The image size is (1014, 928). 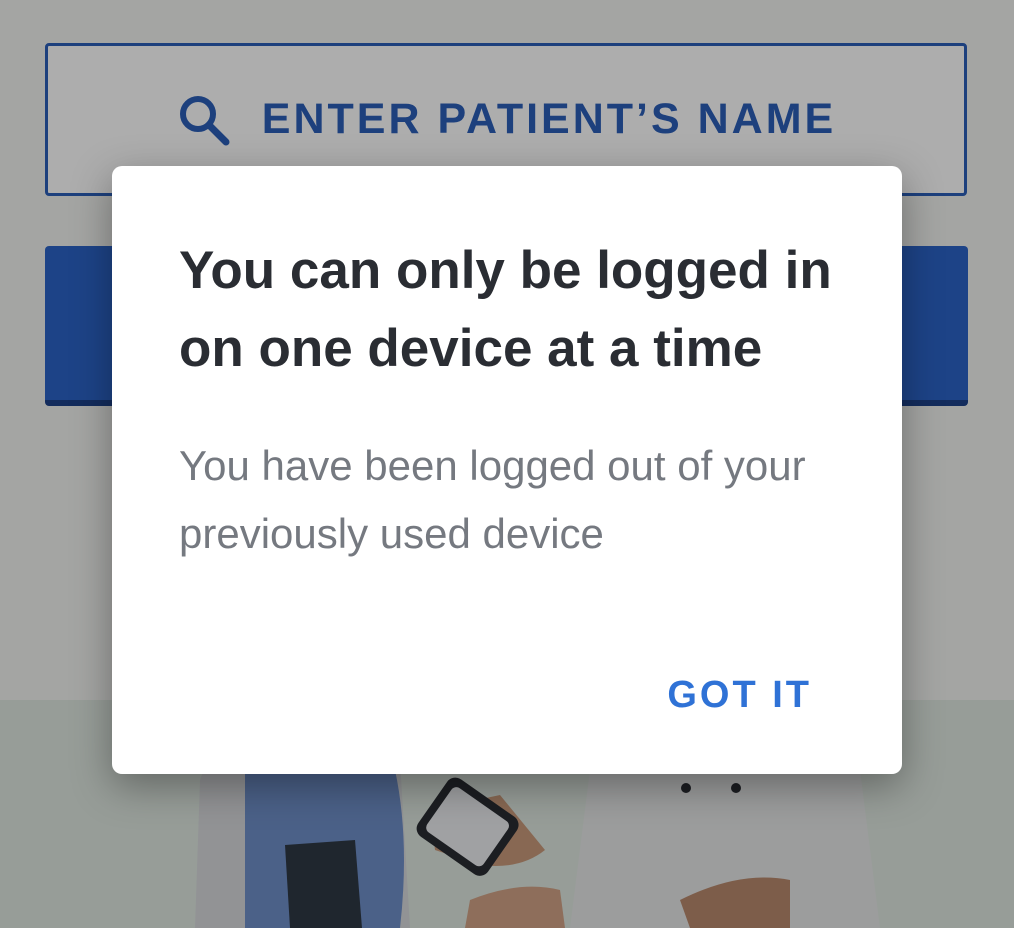 What do you see at coordinates (739, 695) in the screenshot?
I see `got-it-button: GOT IT` at bounding box center [739, 695].